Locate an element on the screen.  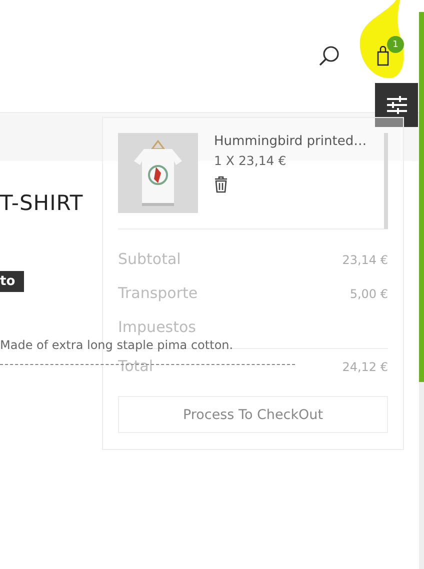
cart-button is located at coordinates (383, 56).